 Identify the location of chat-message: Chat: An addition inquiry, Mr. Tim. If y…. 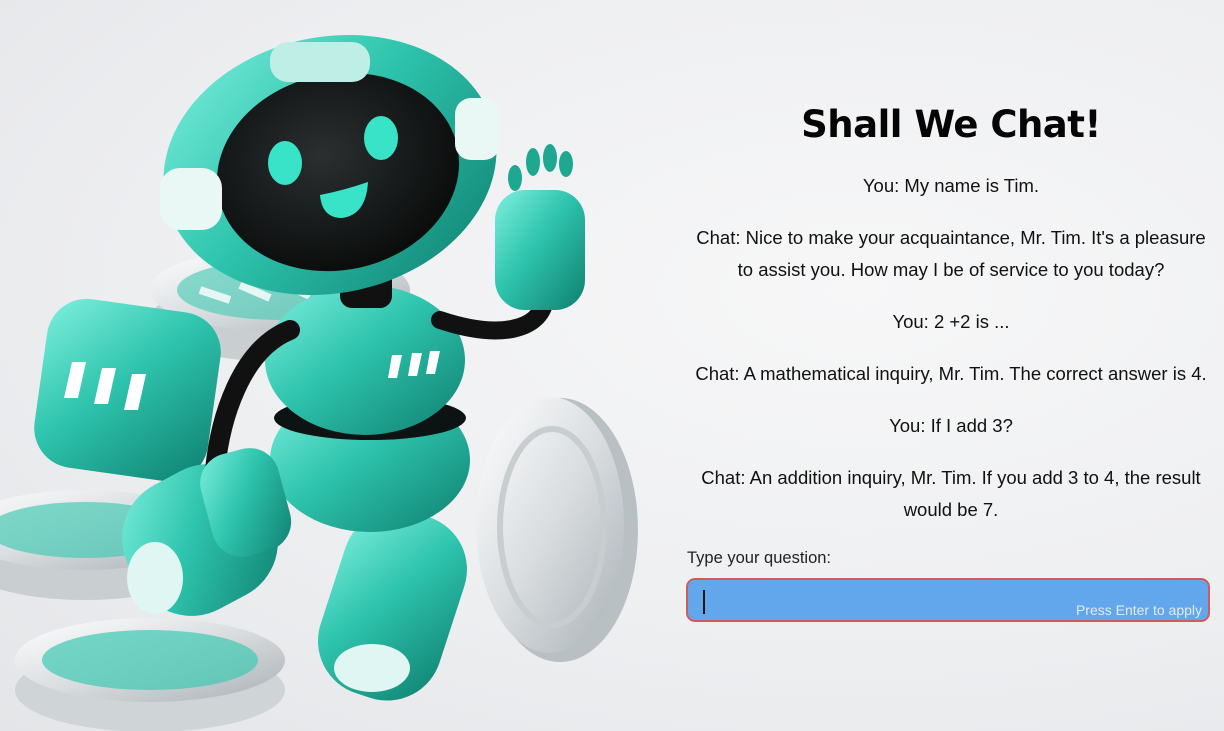
(951, 493).